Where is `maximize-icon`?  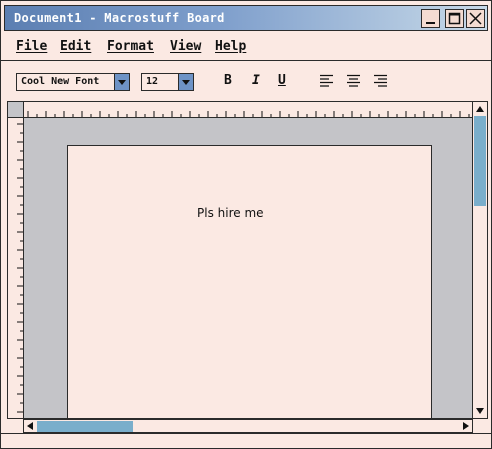
maximize-icon is located at coordinates (454, 18).